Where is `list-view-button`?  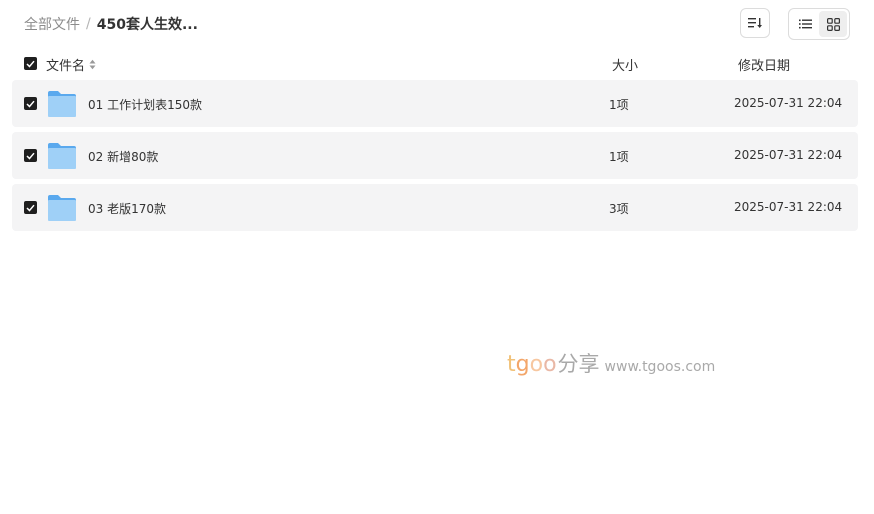
list-view-button is located at coordinates (805, 24).